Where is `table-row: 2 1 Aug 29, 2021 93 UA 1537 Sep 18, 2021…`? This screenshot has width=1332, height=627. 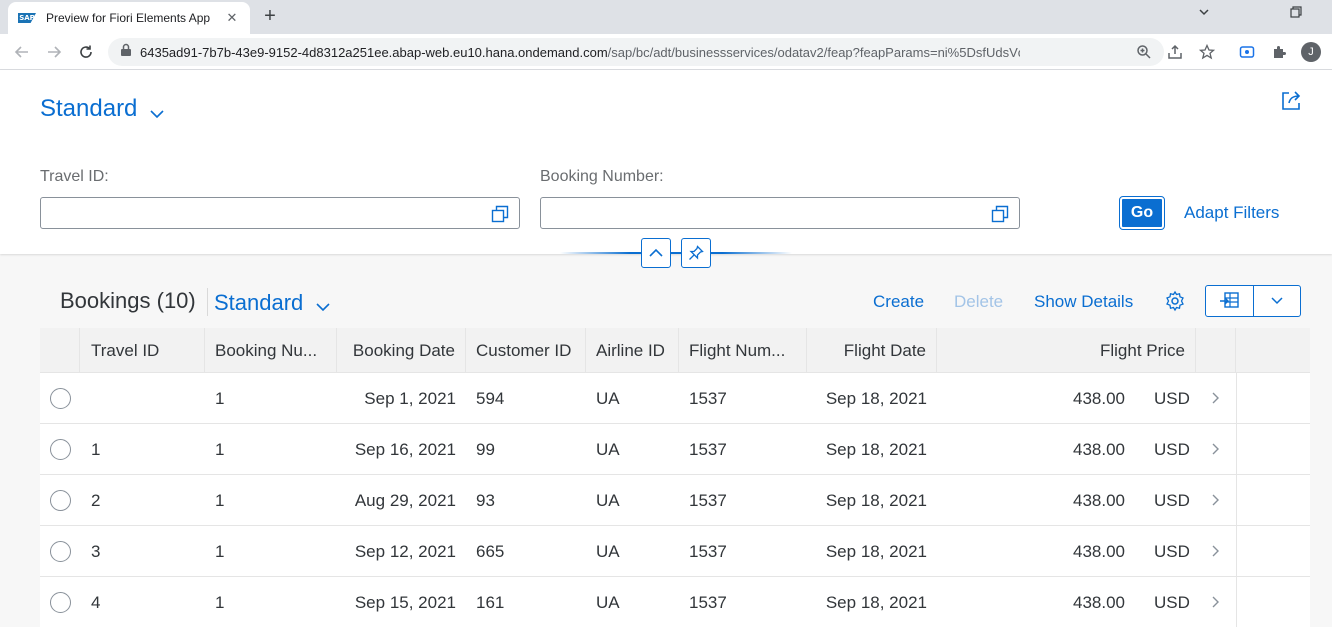 table-row: 2 1 Aug 29, 2021 93 UA 1537 Sep 18, 2021… is located at coordinates (675, 500).